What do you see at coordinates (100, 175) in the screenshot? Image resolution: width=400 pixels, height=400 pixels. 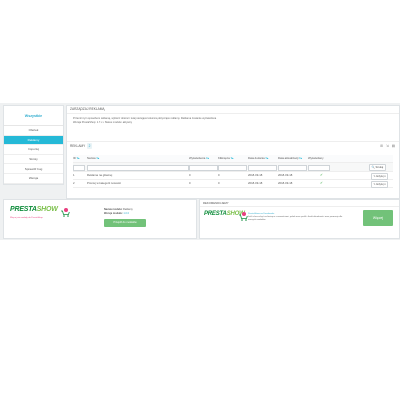 I see `row-name: Reklama na głównej` at bounding box center [100, 175].